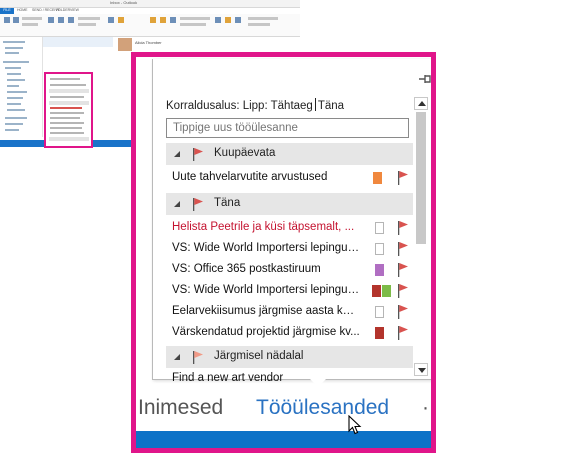 The width and height of the screenshot is (582, 457). I want to click on thumbnail-tab-folder: FOLDER, so click(63, 10).